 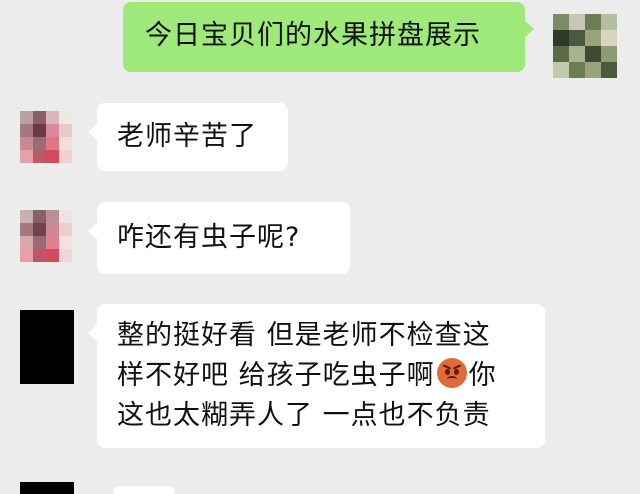 I want to click on message-bubble: 咋还有虫子呢?, so click(x=219, y=238).